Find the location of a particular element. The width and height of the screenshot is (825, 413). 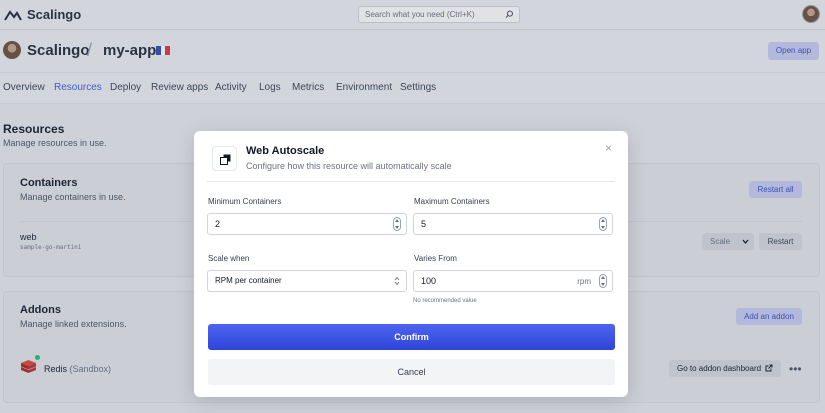

min-containers-value: 2 is located at coordinates (218, 224).